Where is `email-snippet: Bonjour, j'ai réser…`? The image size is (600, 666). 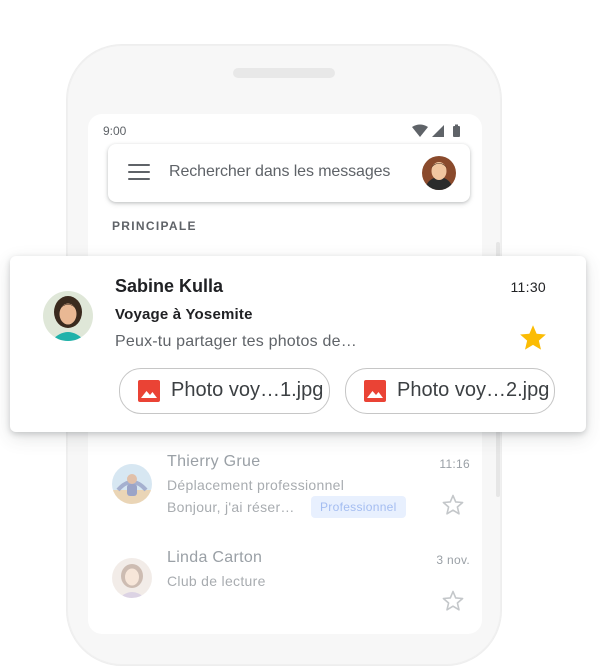
email-snippet: Bonjour, j'ai réser… is located at coordinates (231, 507).